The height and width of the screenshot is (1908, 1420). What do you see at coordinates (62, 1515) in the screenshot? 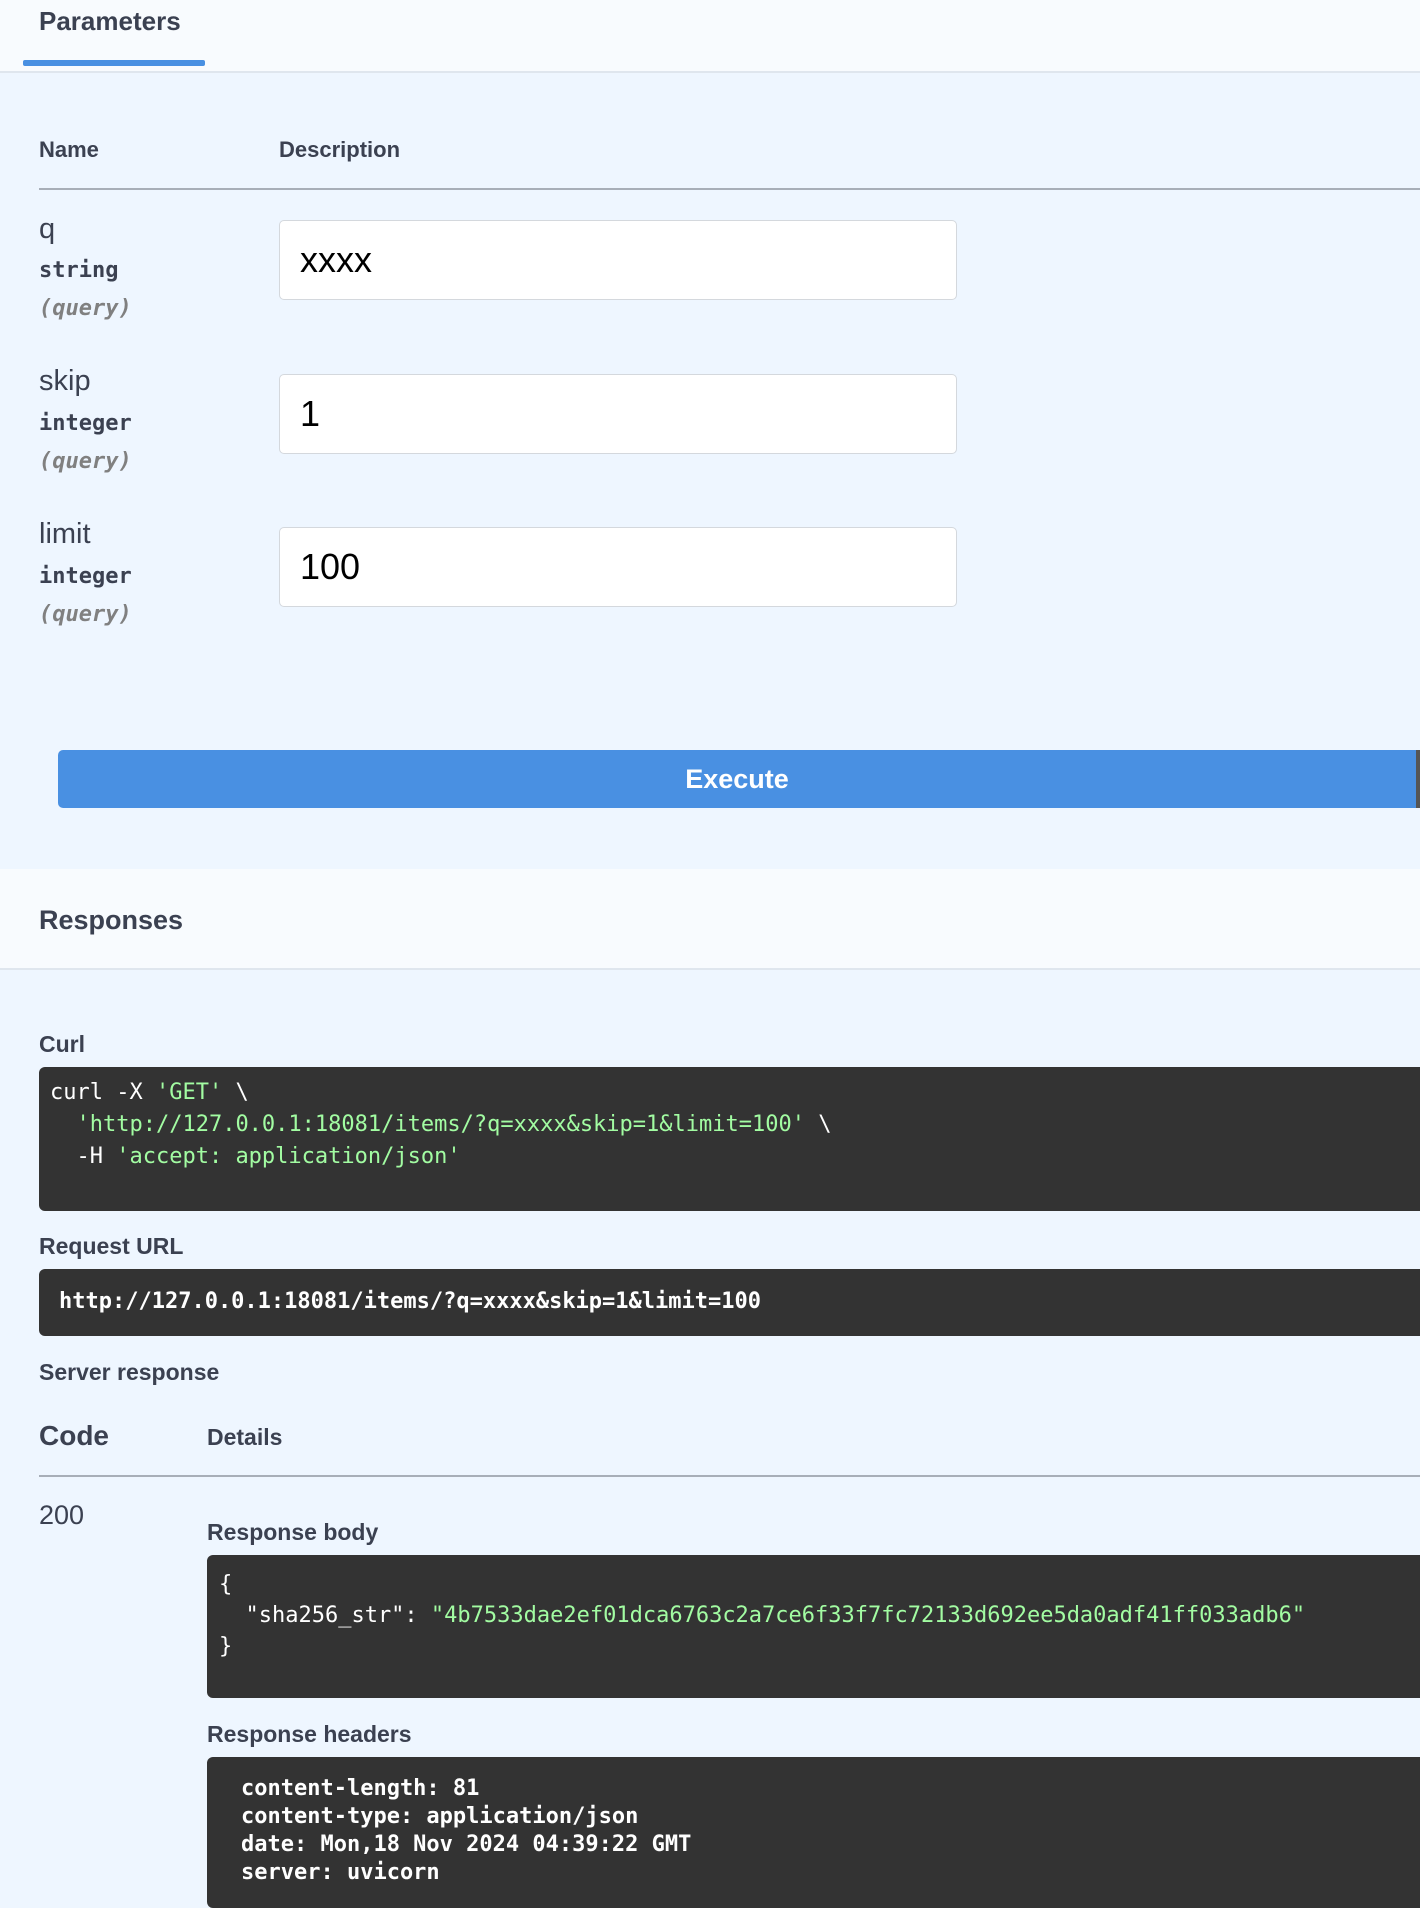
I see `response-code: 200` at bounding box center [62, 1515].